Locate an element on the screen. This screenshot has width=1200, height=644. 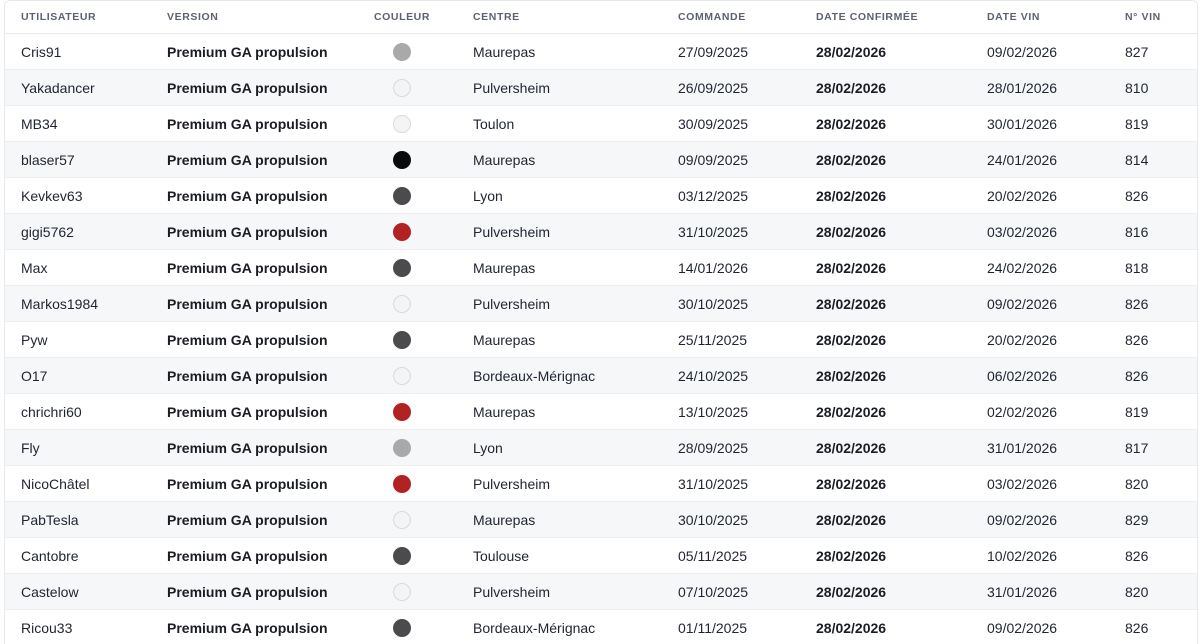
cell-utilisateur: gigi5762 is located at coordinates (78, 232).